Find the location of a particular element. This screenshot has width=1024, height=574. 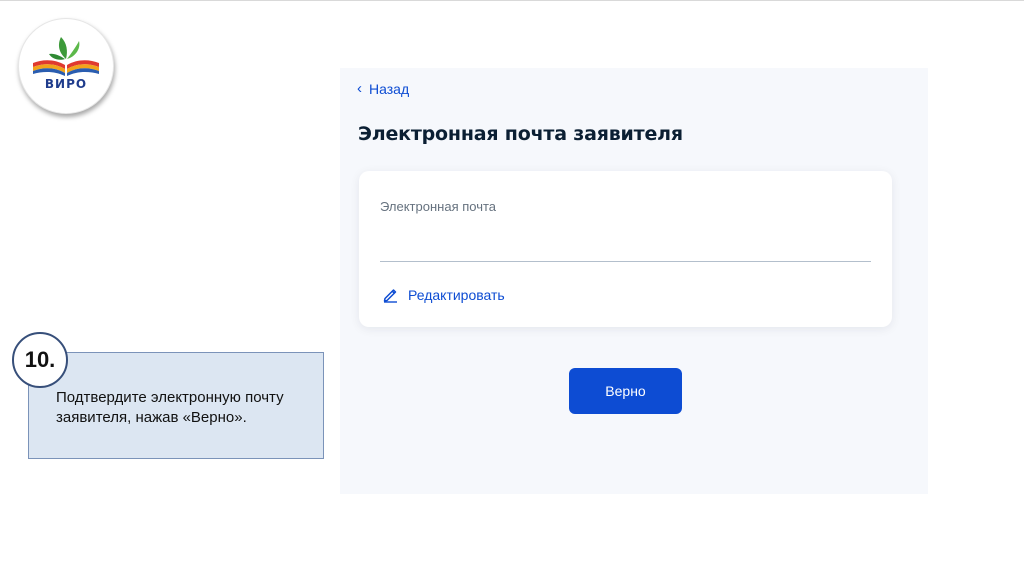

top-divider is located at coordinates (512, 0).